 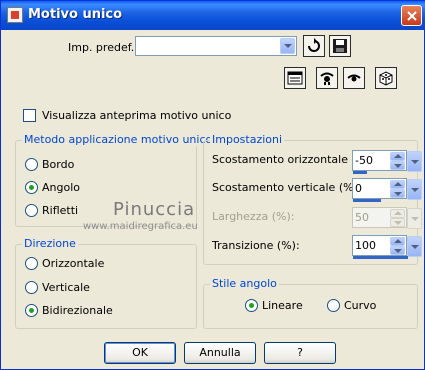 What do you see at coordinates (73, 263) in the screenshot?
I see `radio-orizzontale-label: Orizzontale` at bounding box center [73, 263].